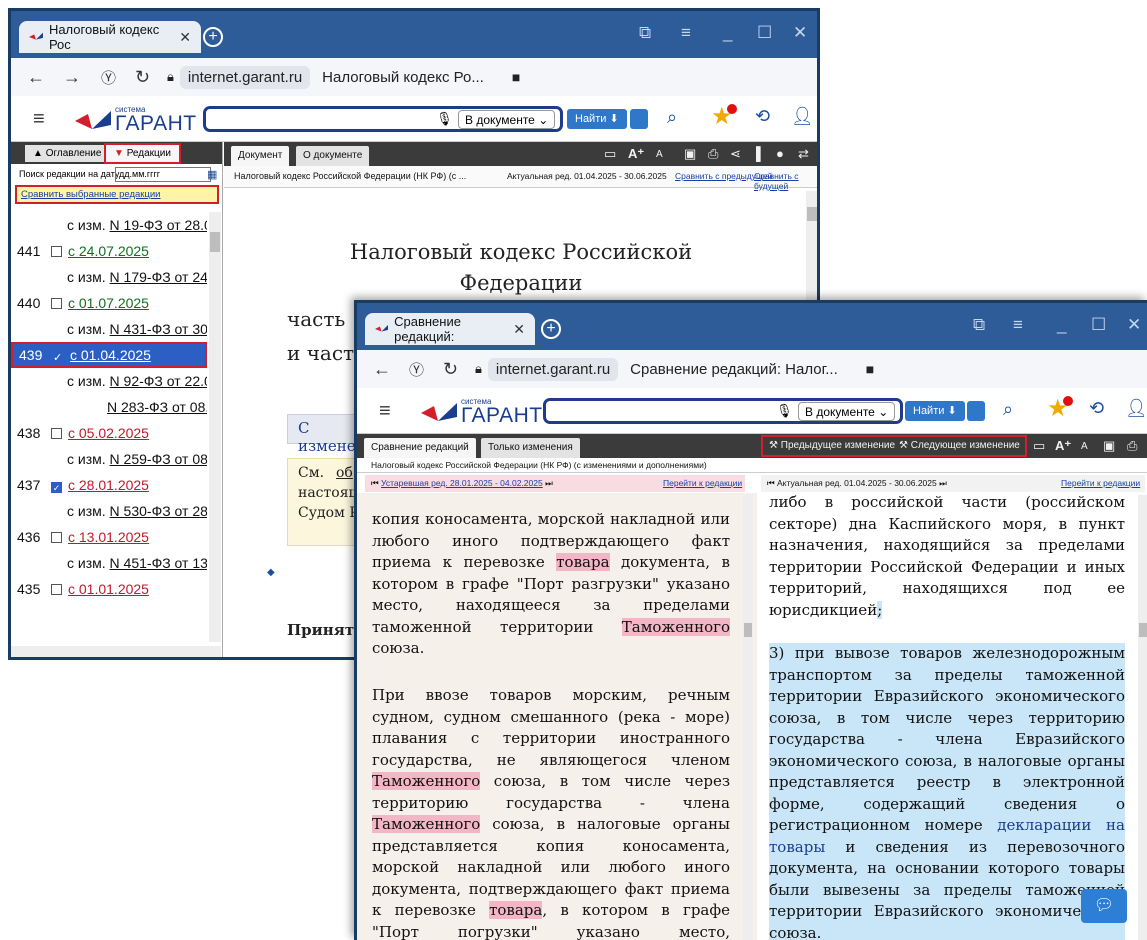  I want to click on old-edition-link: Устаревшая ред. 28.01.2025 - 04.02.2025, so click(462, 483).